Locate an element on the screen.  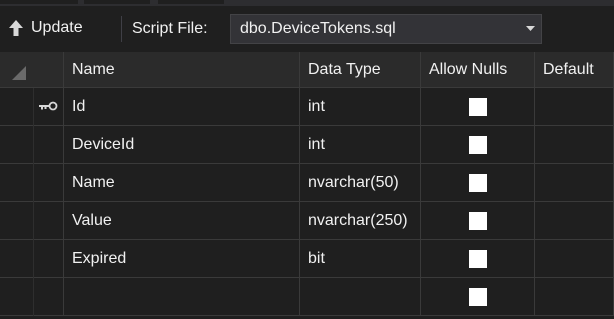
script-file-label: Script File: is located at coordinates (170, 28).